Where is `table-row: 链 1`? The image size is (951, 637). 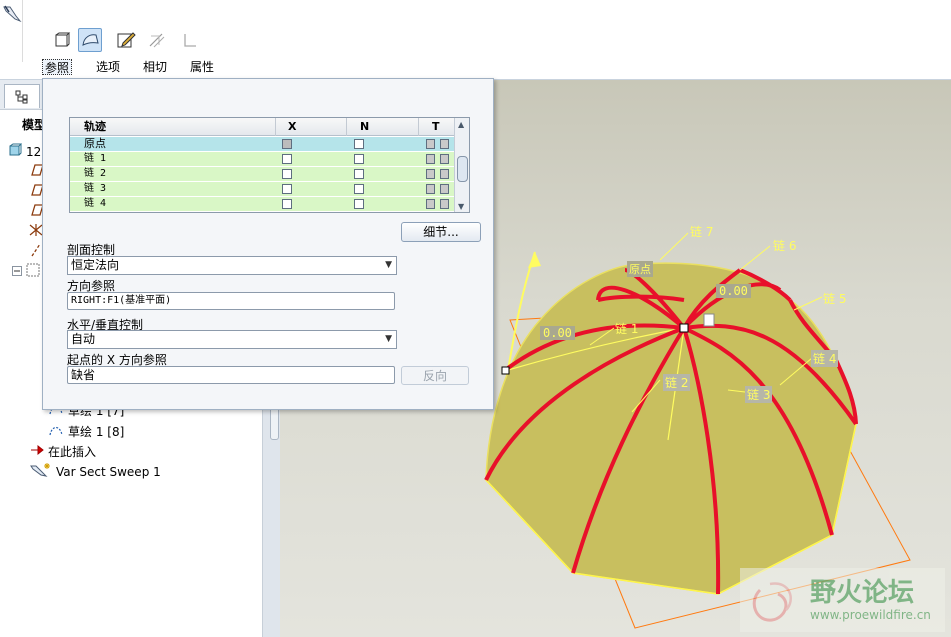
table-row: 链 1 is located at coordinates (262, 159).